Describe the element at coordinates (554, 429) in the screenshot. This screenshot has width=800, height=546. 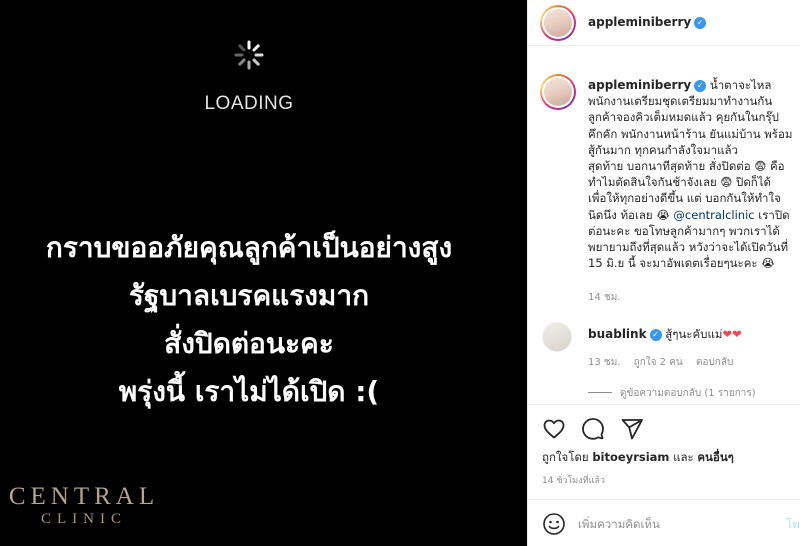
I see `heart-icon` at that location.